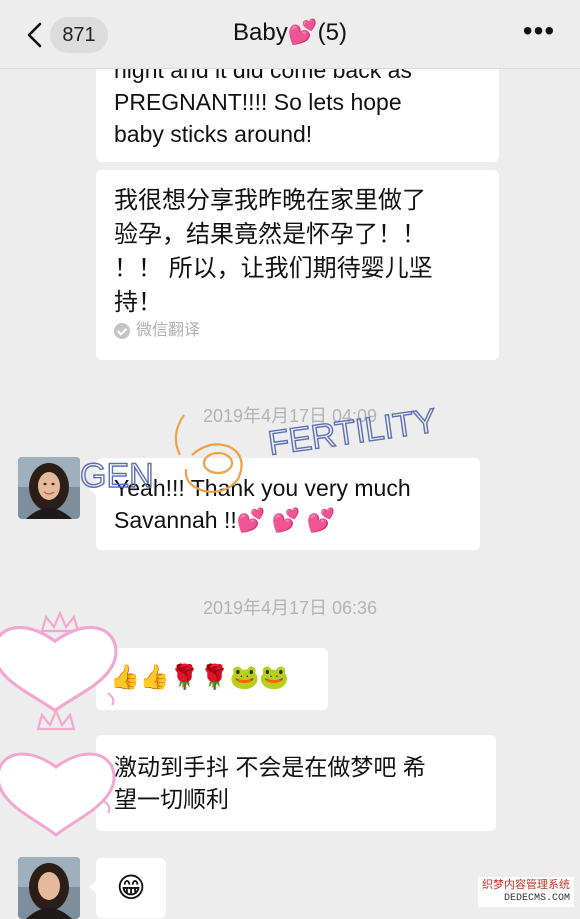 The height and width of the screenshot is (919, 580). Describe the element at coordinates (270, 767) in the screenshot. I see `message-line: 激动到手抖 不会是在做梦吧 希` at that location.